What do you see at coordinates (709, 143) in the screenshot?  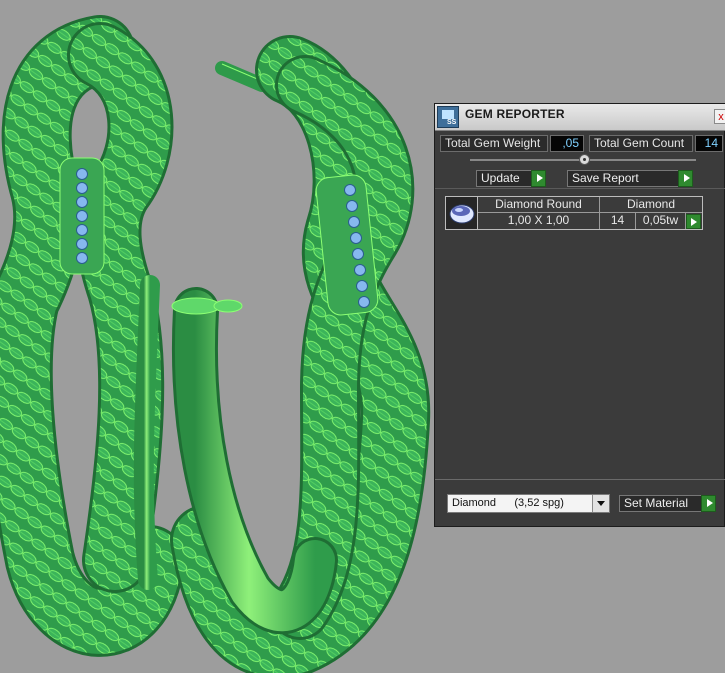 I see `total-gem-count-value: 14` at bounding box center [709, 143].